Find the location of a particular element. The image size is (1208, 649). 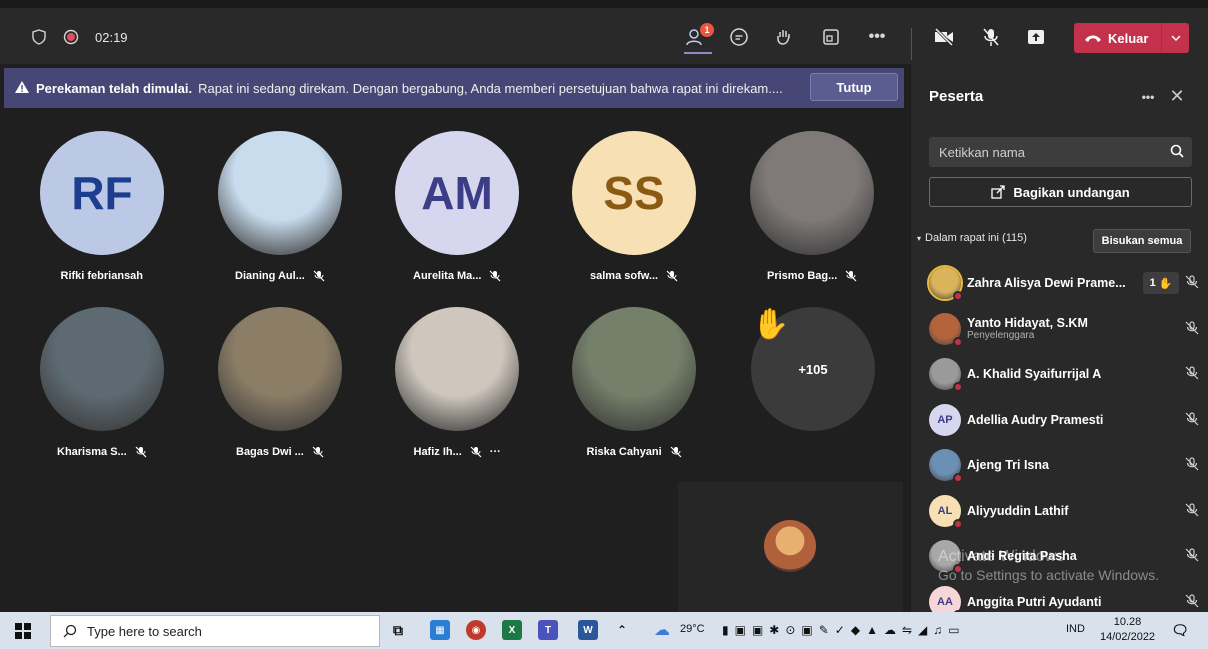

participant-list-item: AP Adellia Audry Pramesti is located at coordinates (1064, 420).